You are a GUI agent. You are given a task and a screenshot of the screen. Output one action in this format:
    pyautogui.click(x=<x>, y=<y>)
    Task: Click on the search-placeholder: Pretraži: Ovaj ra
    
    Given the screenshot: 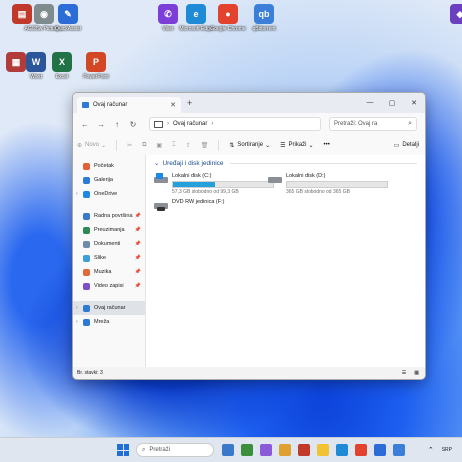 What is the action you would take?
    pyautogui.click(x=356, y=124)
    